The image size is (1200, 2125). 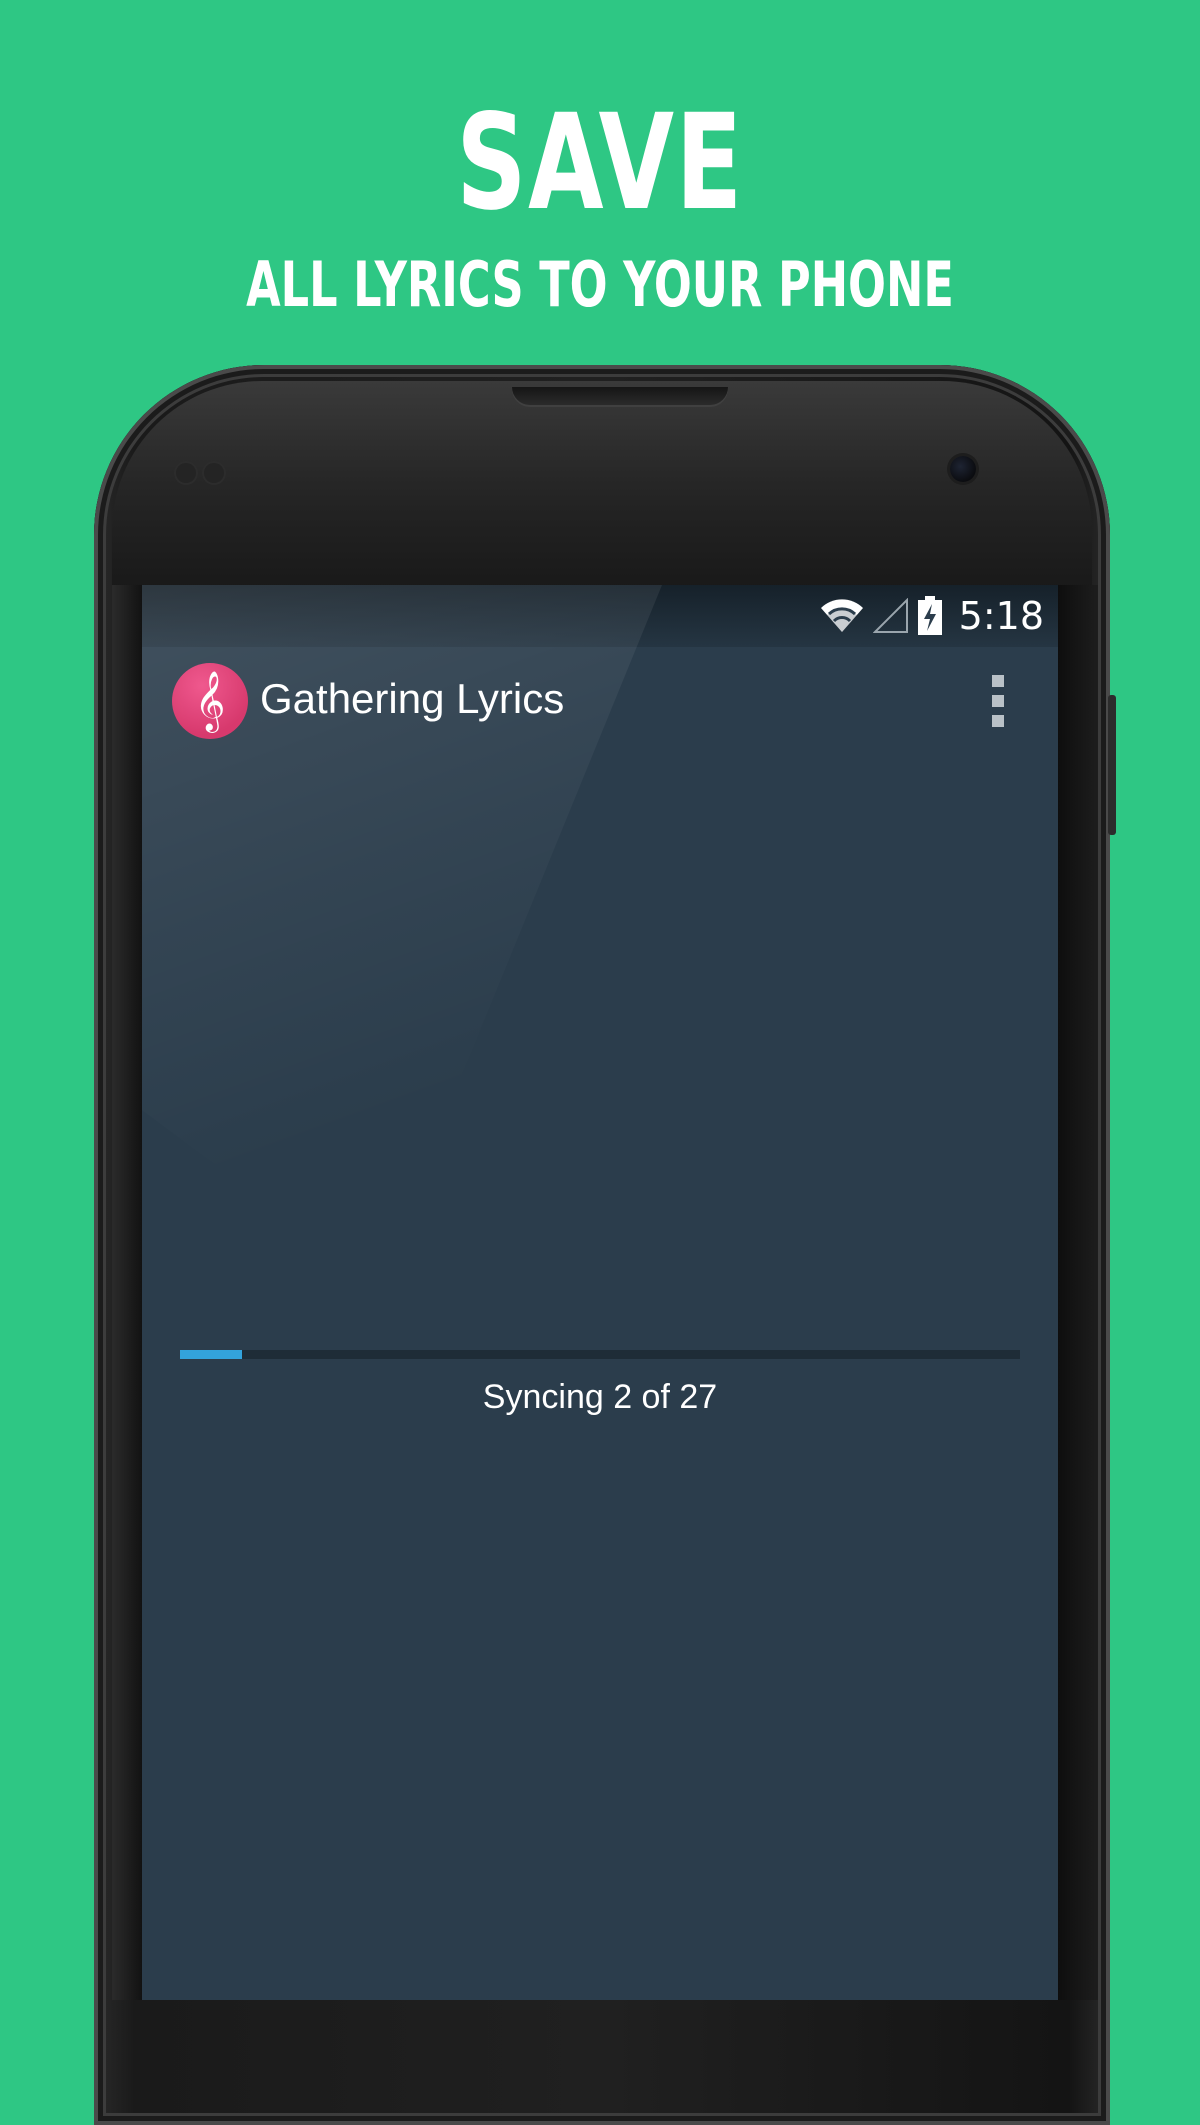 I want to click on sync-progress-bar, so click(x=600, y=1354).